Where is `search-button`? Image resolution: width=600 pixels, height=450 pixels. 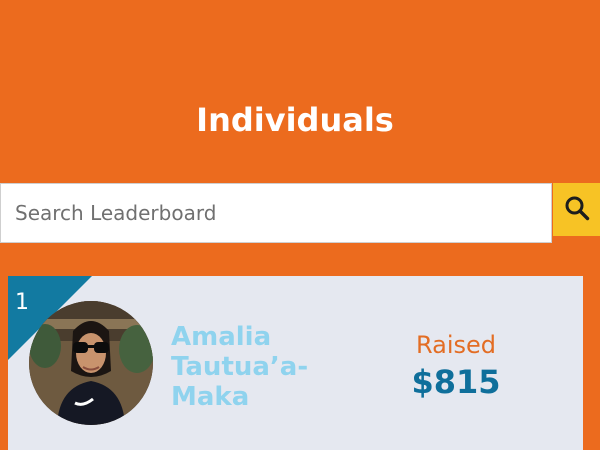 search-button is located at coordinates (576, 209).